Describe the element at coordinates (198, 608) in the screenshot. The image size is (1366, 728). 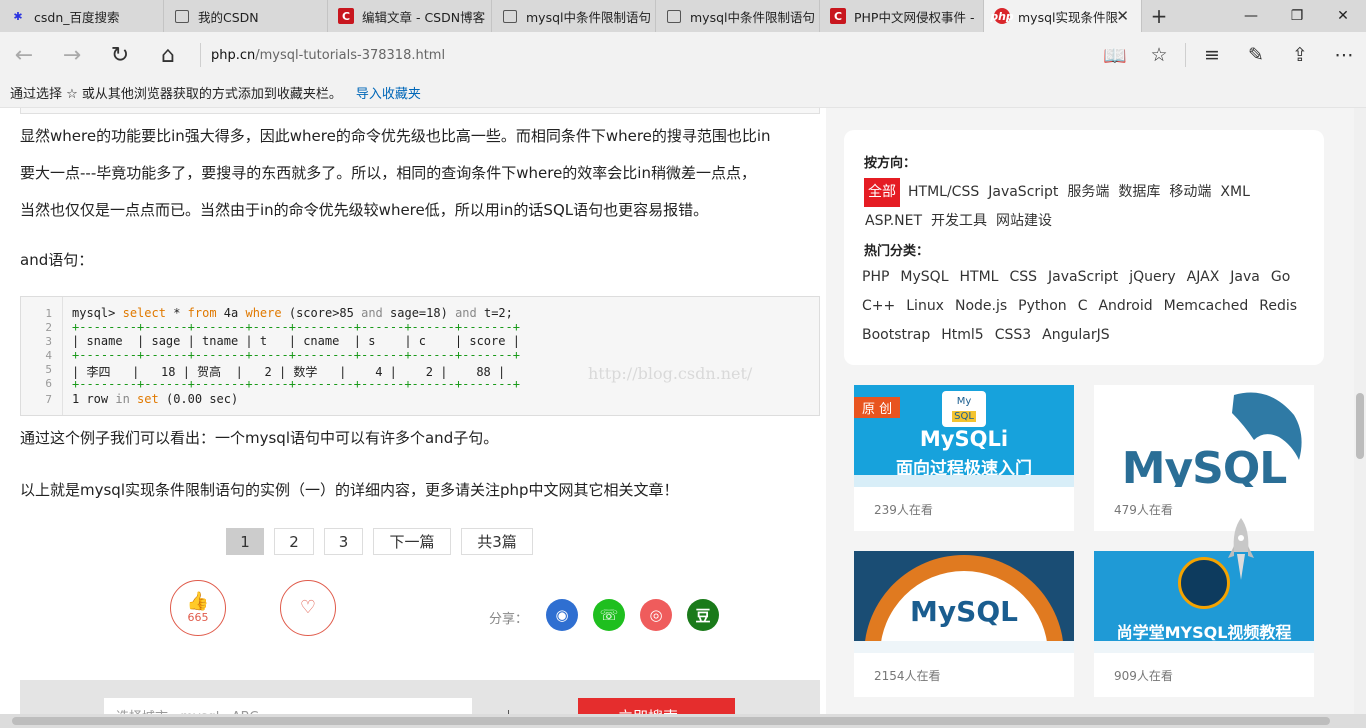
I see `like-button: 👍 665` at that location.